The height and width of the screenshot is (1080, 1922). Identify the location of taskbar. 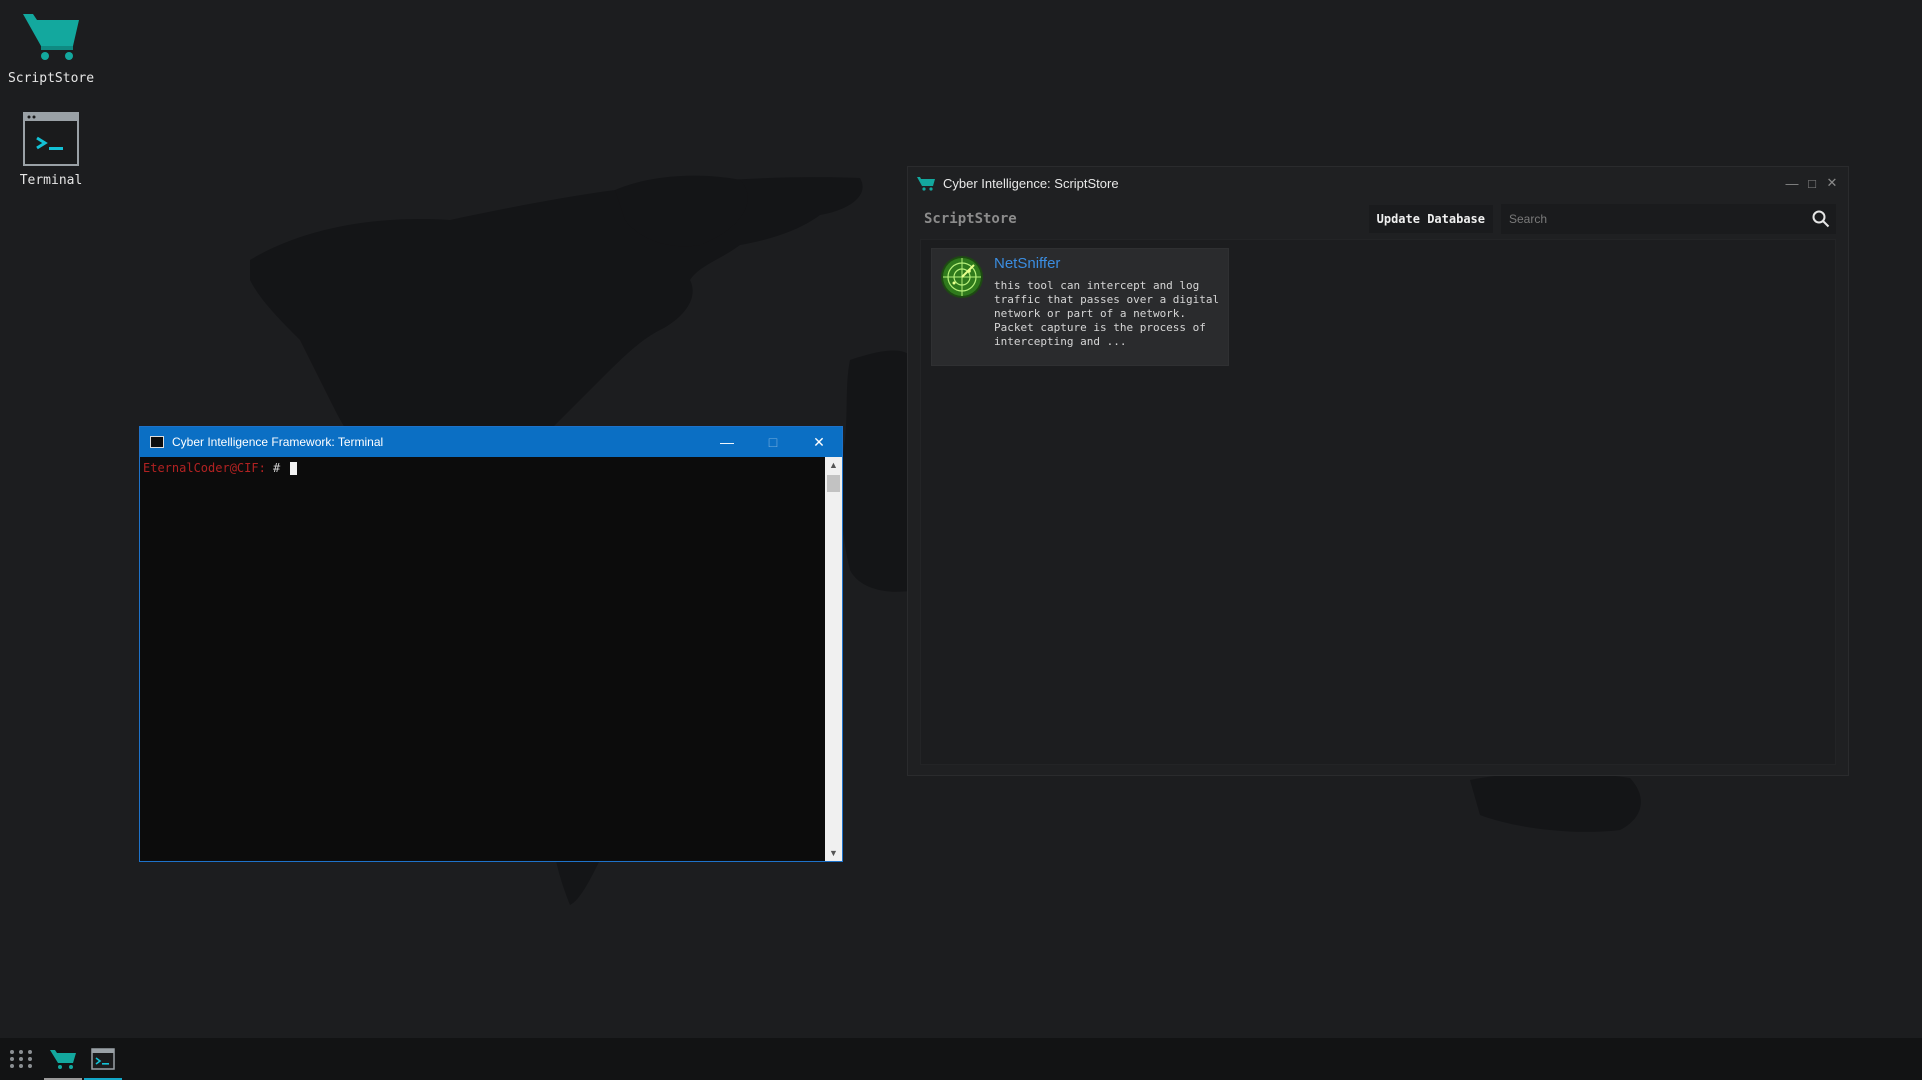
(961, 1059).